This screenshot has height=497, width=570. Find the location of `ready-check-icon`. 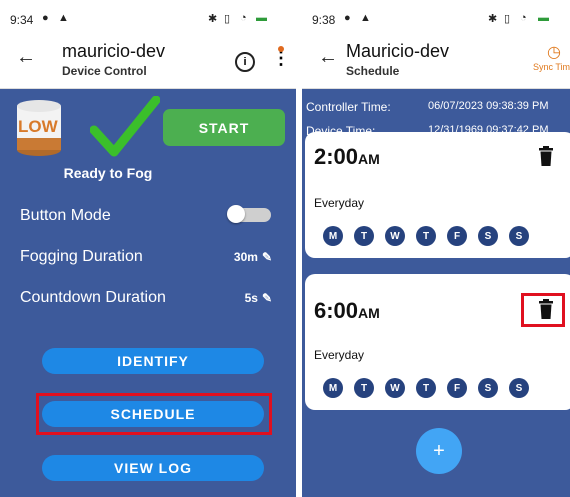

ready-check-icon is located at coordinates (125, 126).